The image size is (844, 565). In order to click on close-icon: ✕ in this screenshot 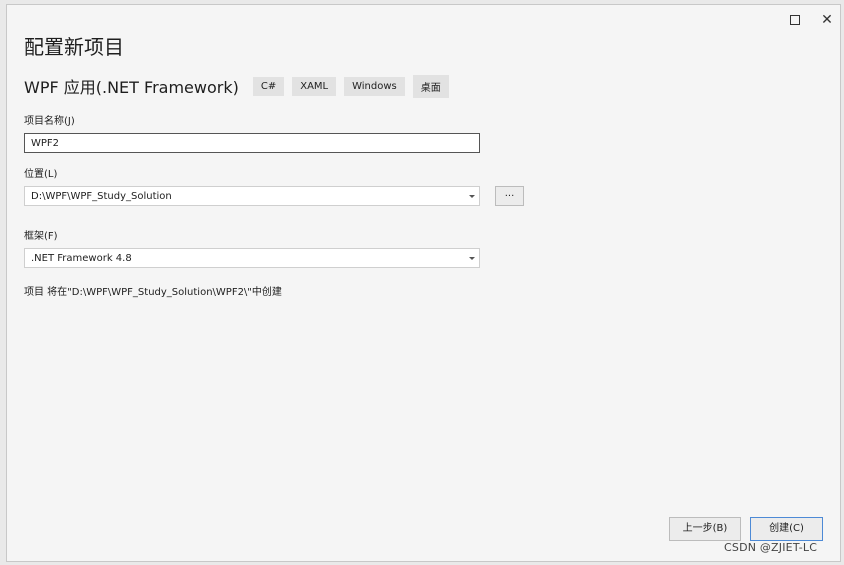, I will do `click(827, 20)`.